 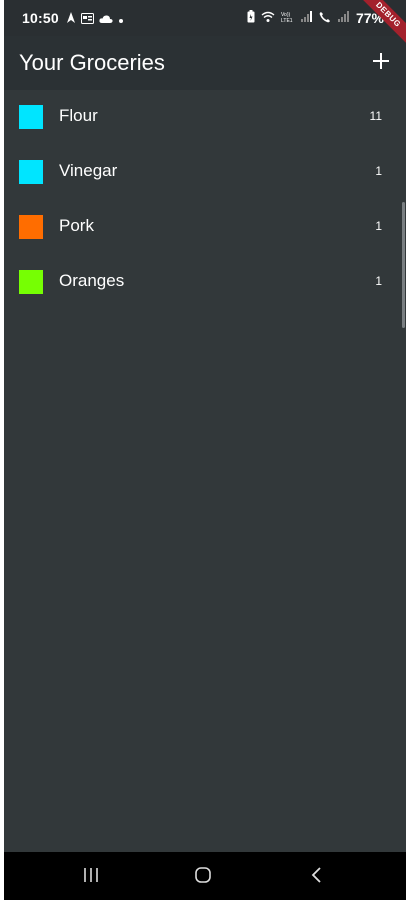 What do you see at coordinates (325, 18) in the screenshot?
I see `call-icon` at bounding box center [325, 18].